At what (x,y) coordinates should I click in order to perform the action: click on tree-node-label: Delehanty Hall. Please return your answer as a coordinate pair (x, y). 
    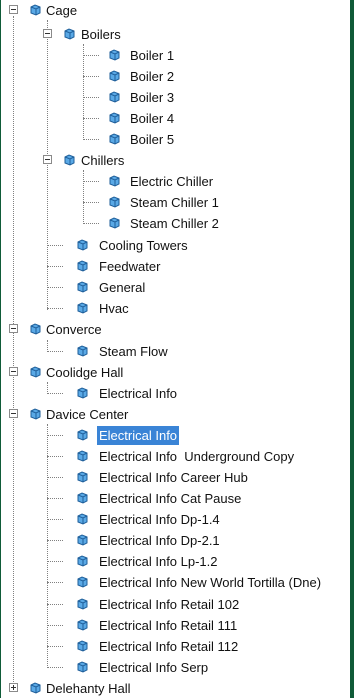
    Looking at the image, I should click on (88, 688).